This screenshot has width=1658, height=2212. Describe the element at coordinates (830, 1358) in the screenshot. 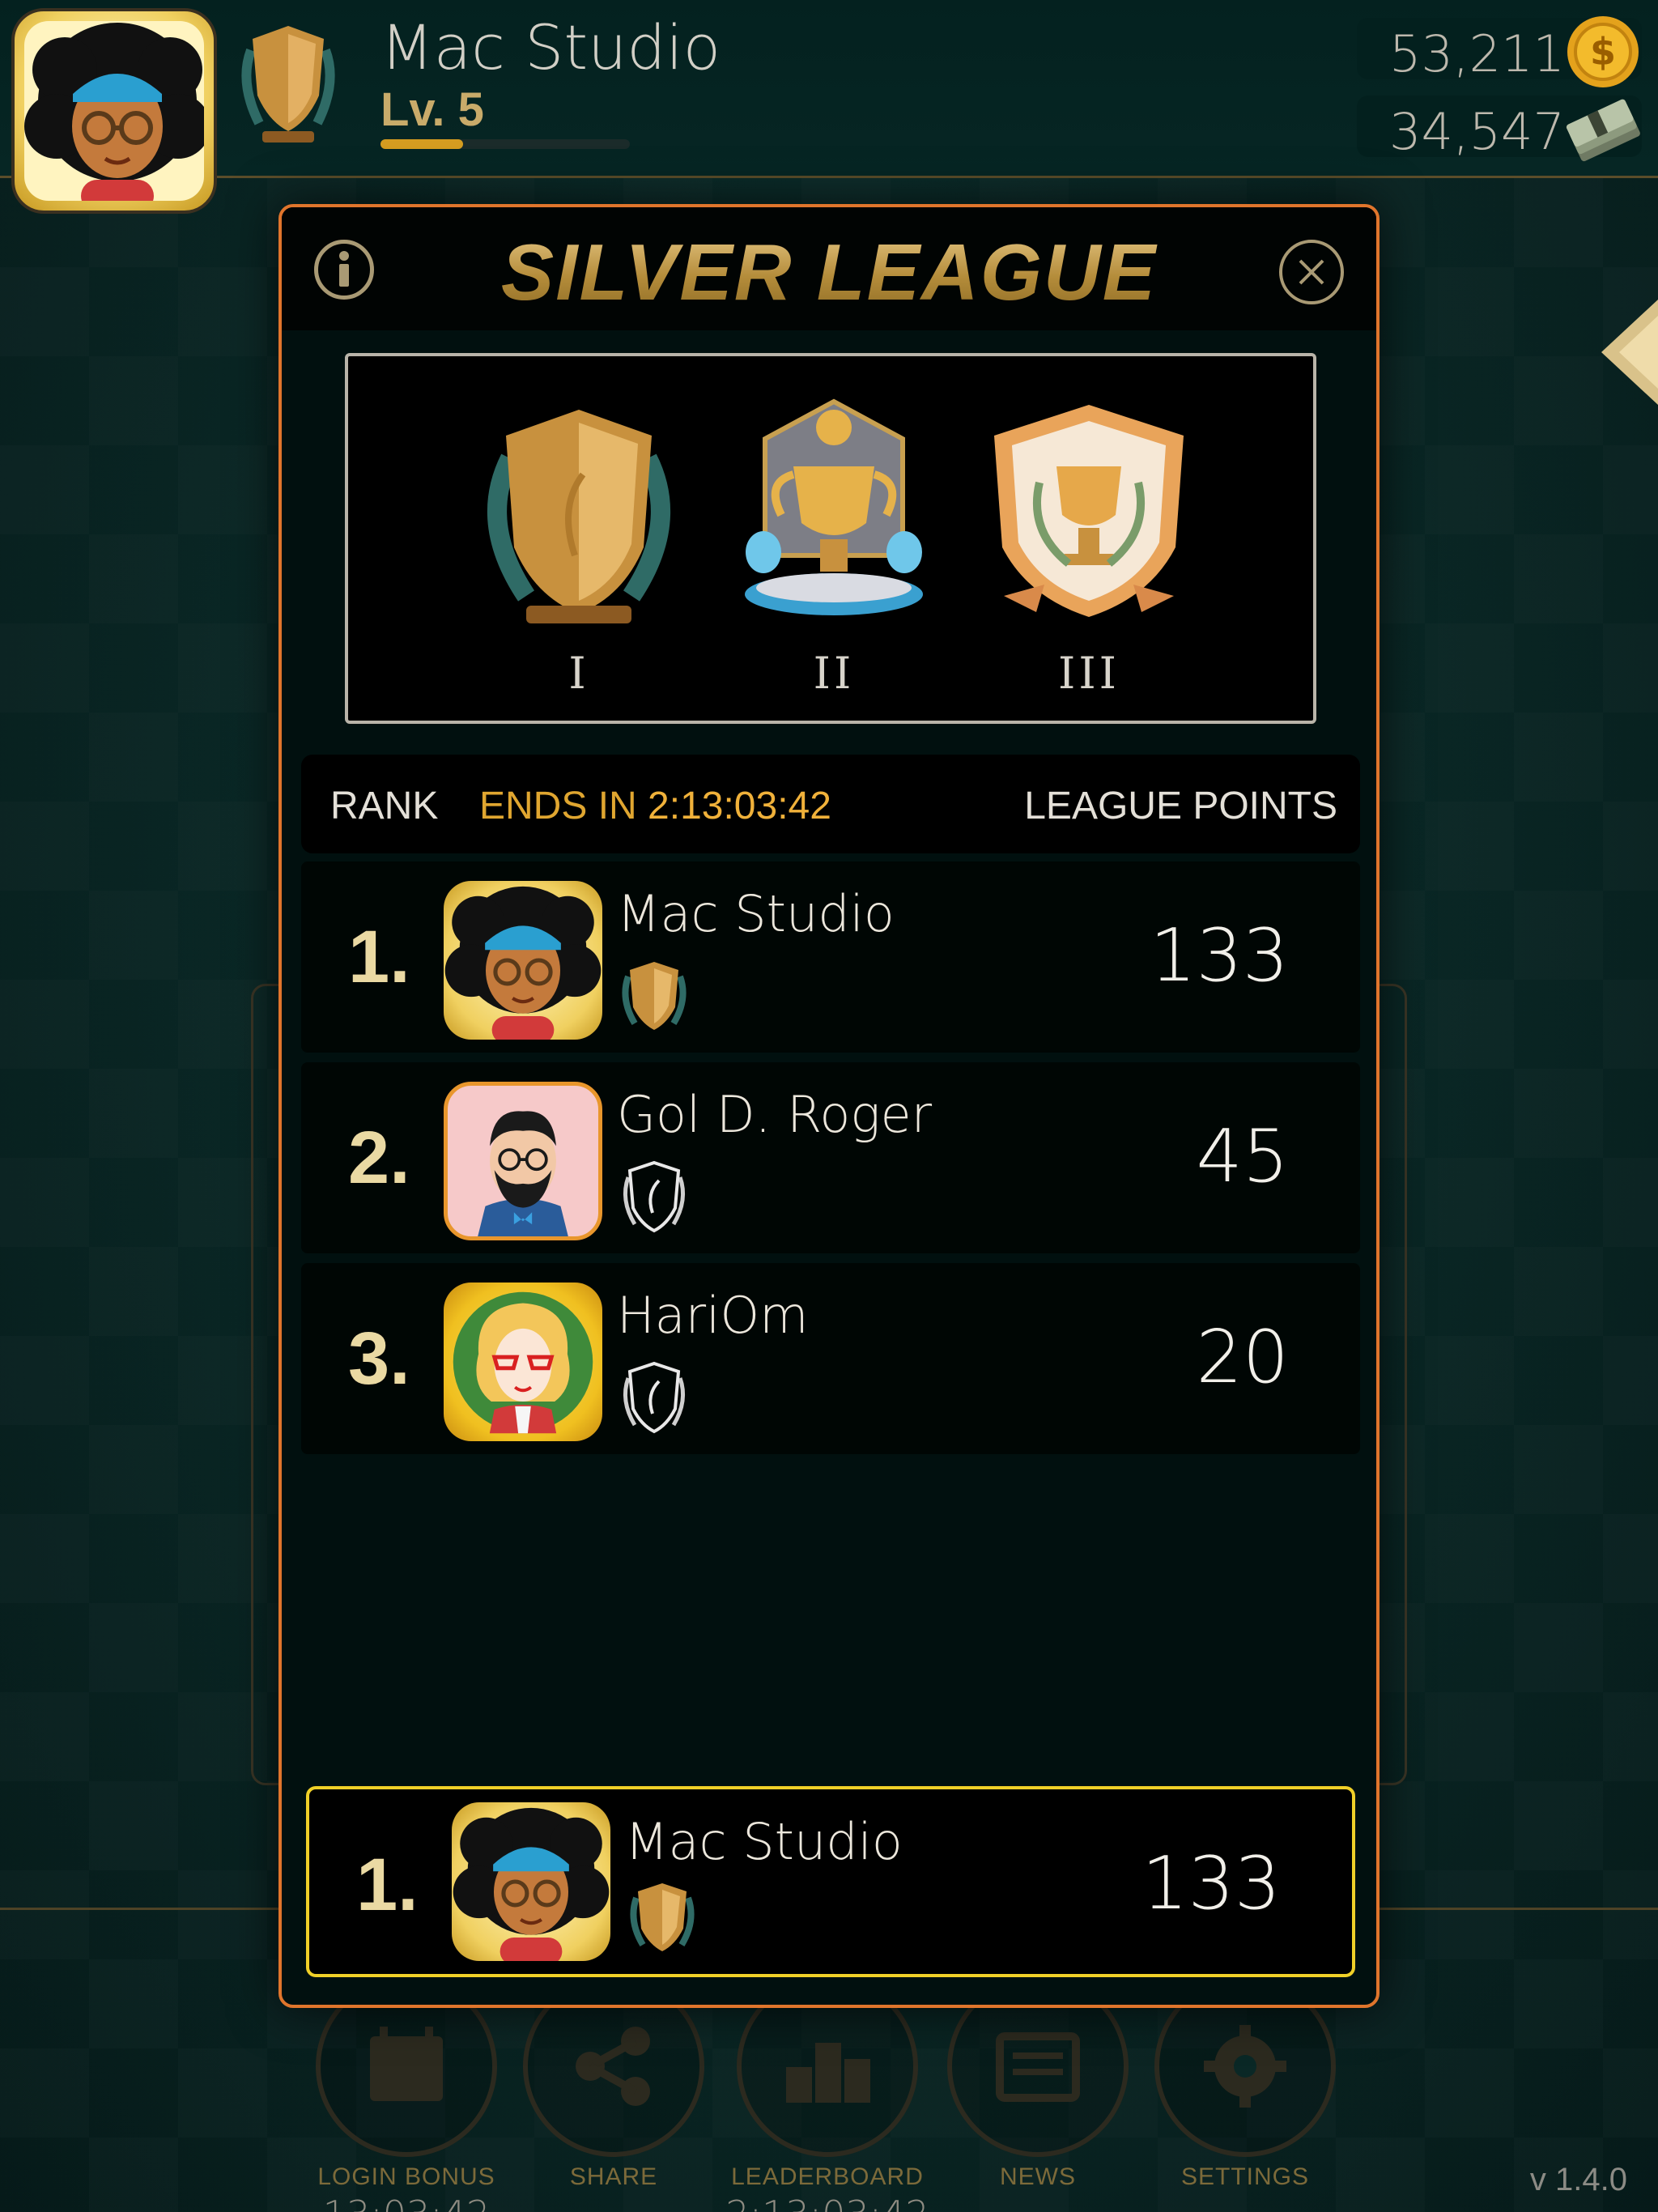

I see `leaderboard-row: 3. HariOm 20` at that location.